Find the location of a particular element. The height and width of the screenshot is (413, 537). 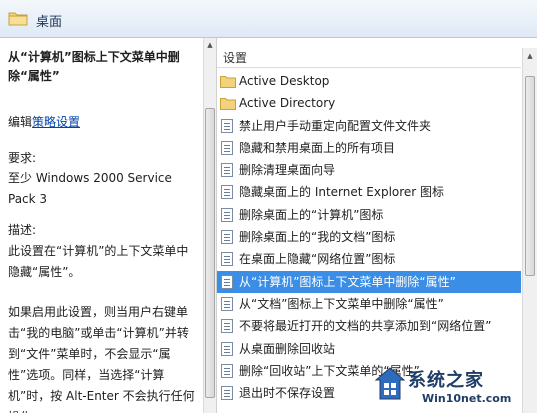

description-value: 此设置在“计算机”的上下文菜单中隐藏“属性”。 is located at coordinates (98, 261).